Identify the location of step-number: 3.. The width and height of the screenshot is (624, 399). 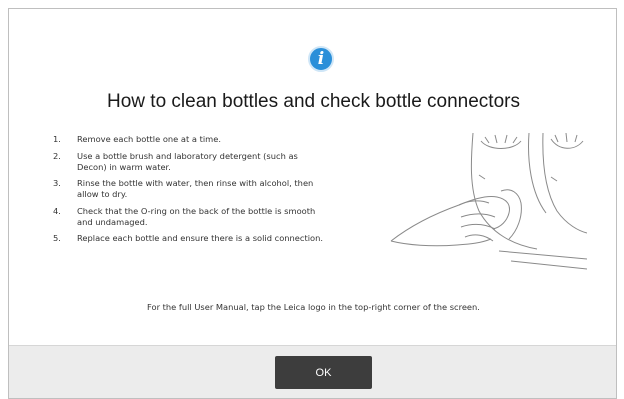
(57, 183).